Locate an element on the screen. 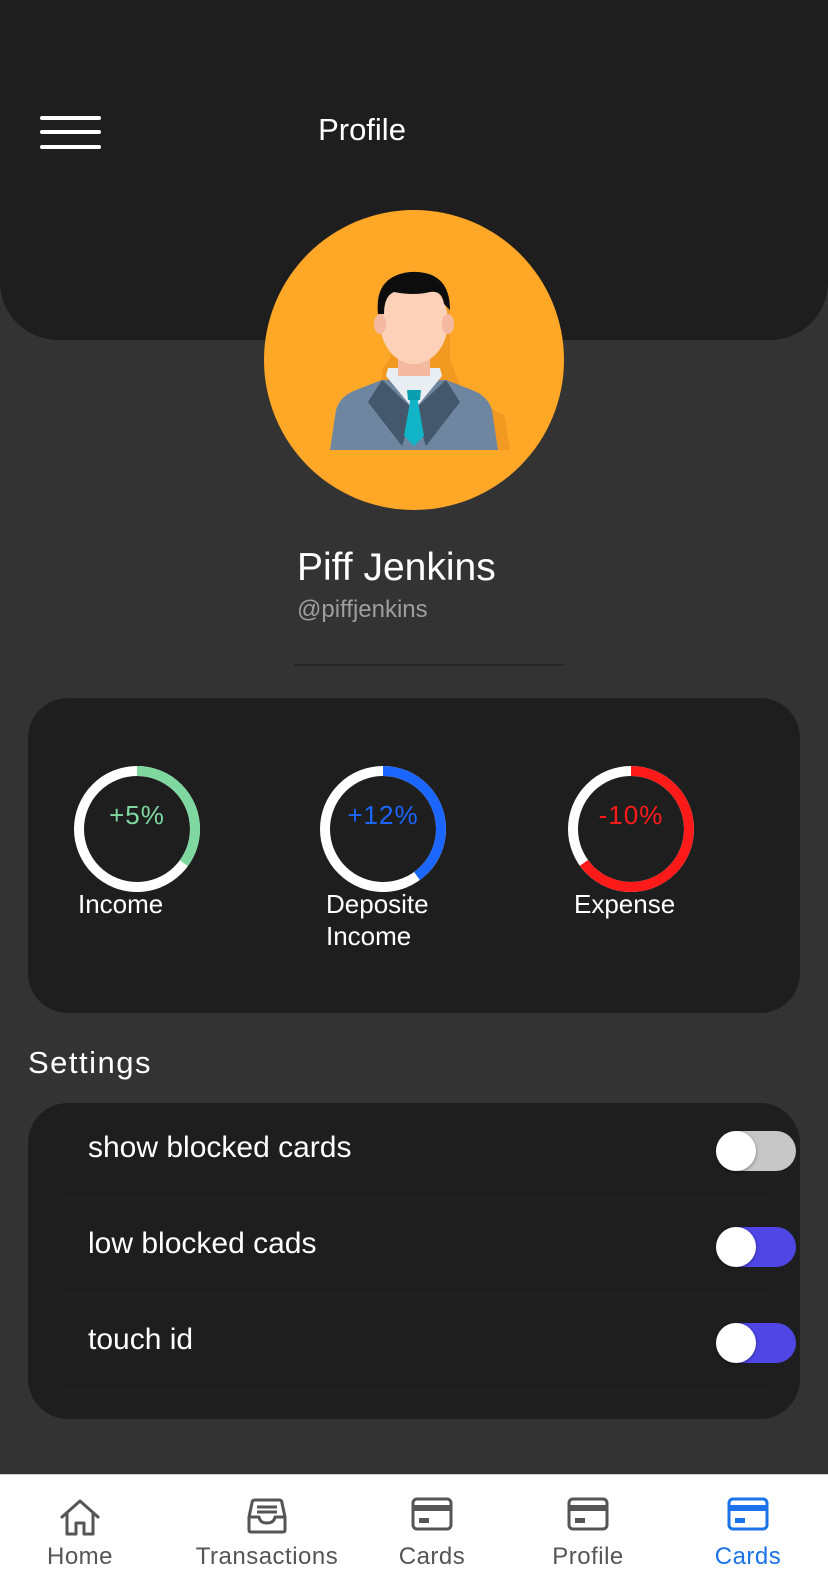 The width and height of the screenshot is (828, 1590). deposit-label-line2: Income is located at coordinates (369, 936).